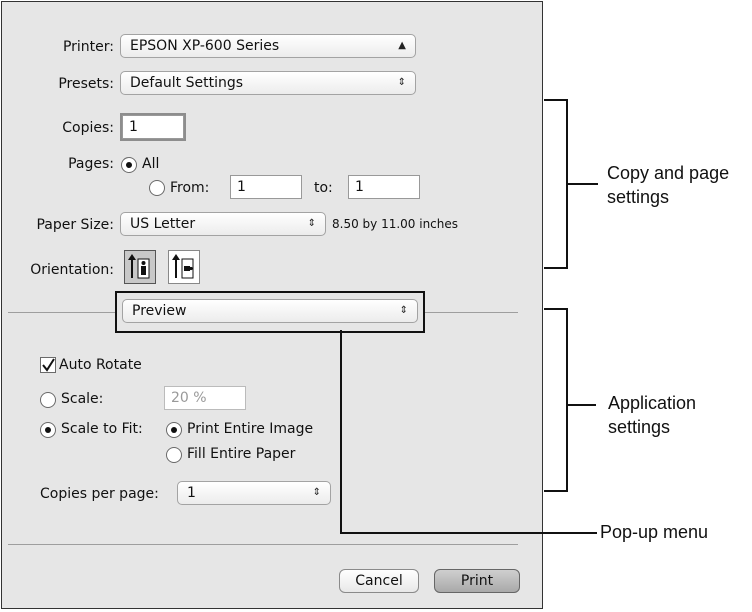  I want to click on printer-popup: EPSON XP-600 Series ▲︎, so click(268, 46).